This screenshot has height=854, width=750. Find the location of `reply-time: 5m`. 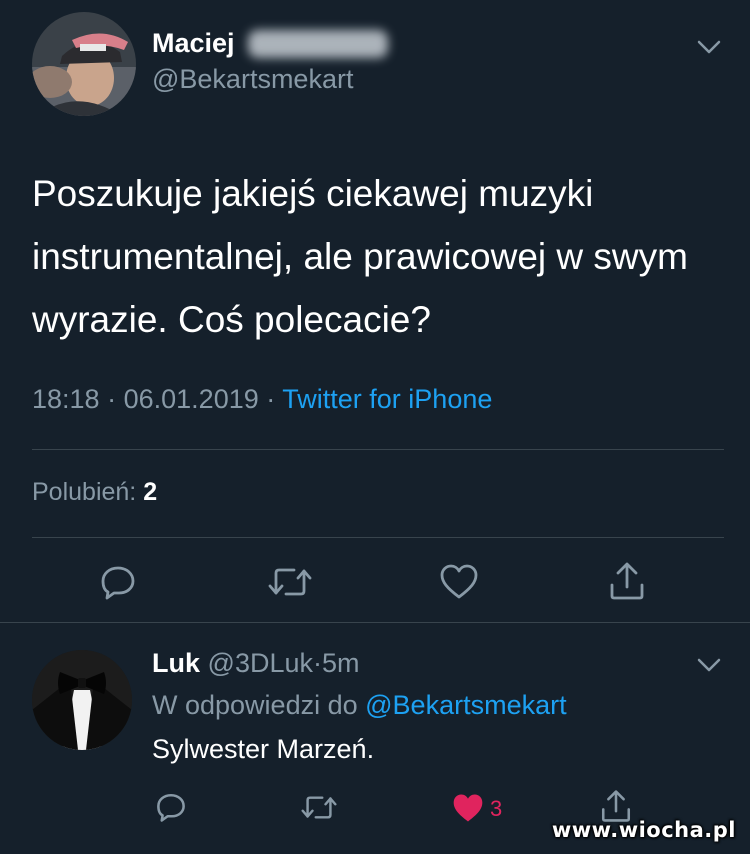

reply-time: 5m is located at coordinates (341, 663).